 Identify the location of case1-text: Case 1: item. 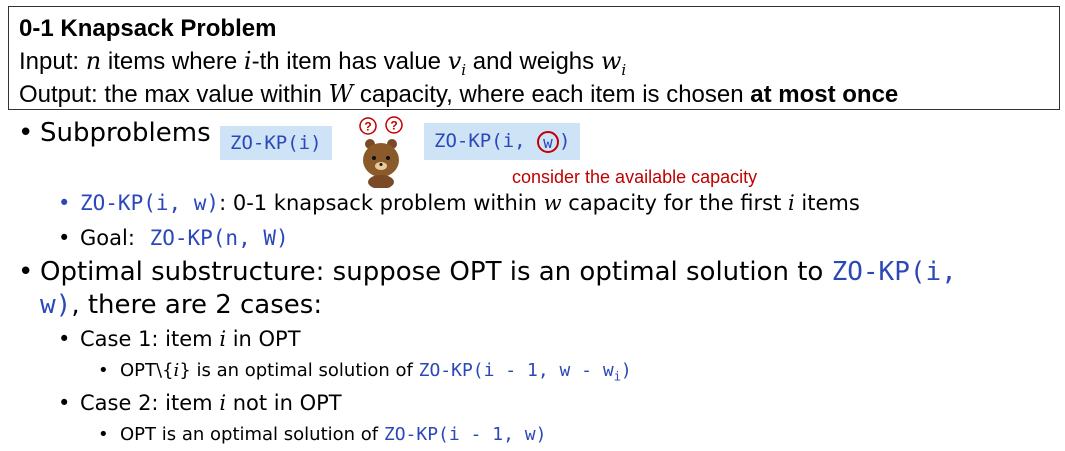
(150, 339).